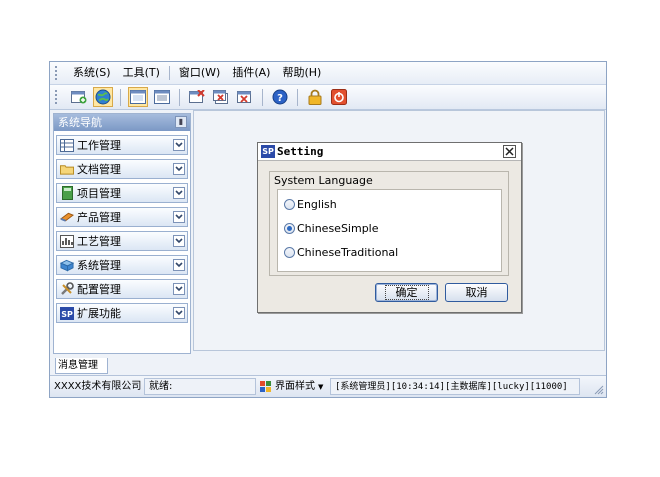 This screenshot has height=477, width=660. What do you see at coordinates (80, 122) in the screenshot?
I see `navigation-title: 系统导航` at bounding box center [80, 122].